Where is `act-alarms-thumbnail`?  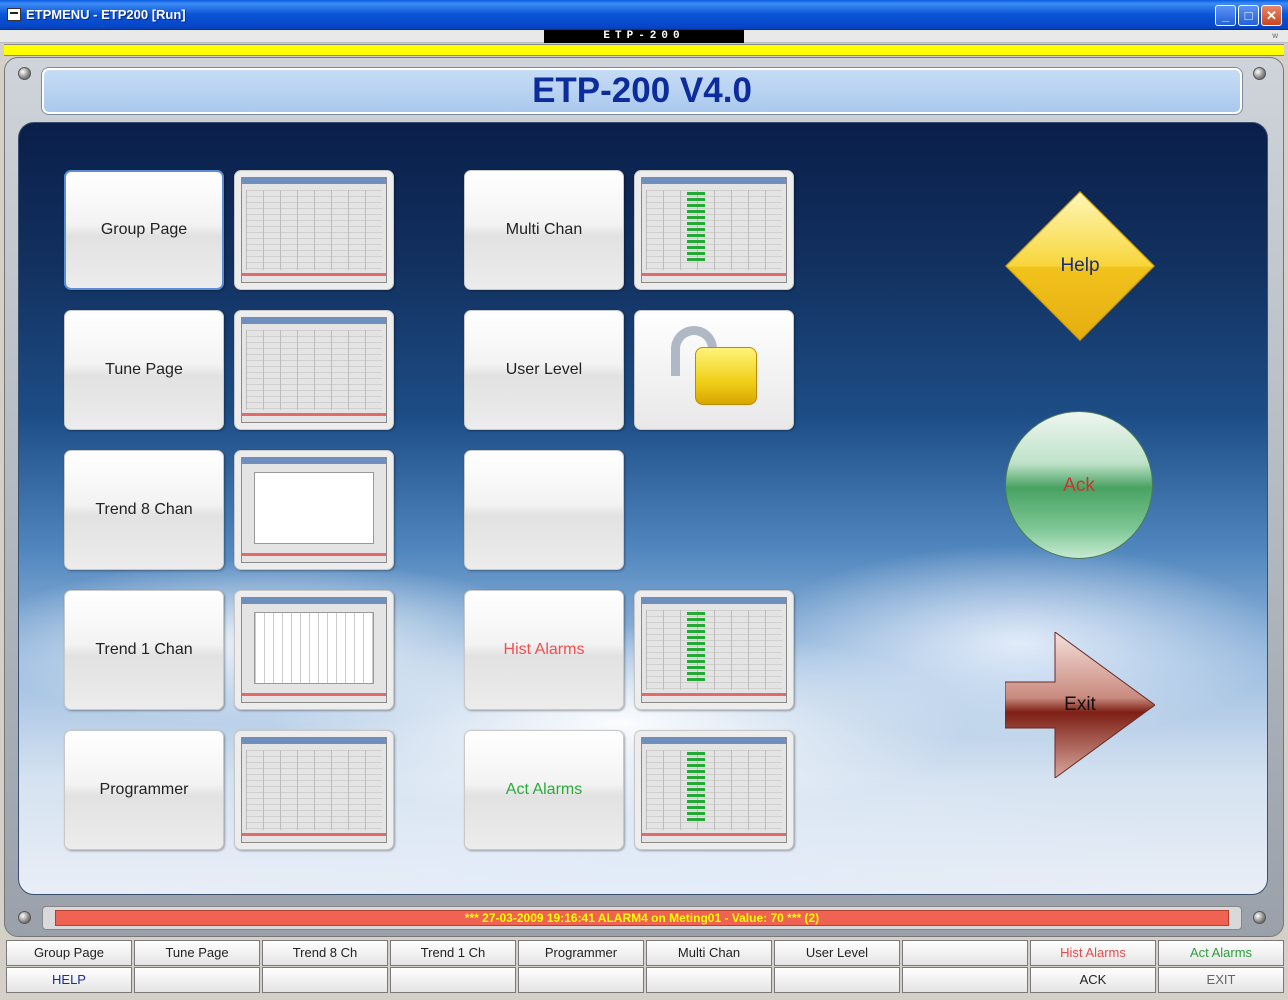
act-alarms-thumbnail is located at coordinates (714, 790).